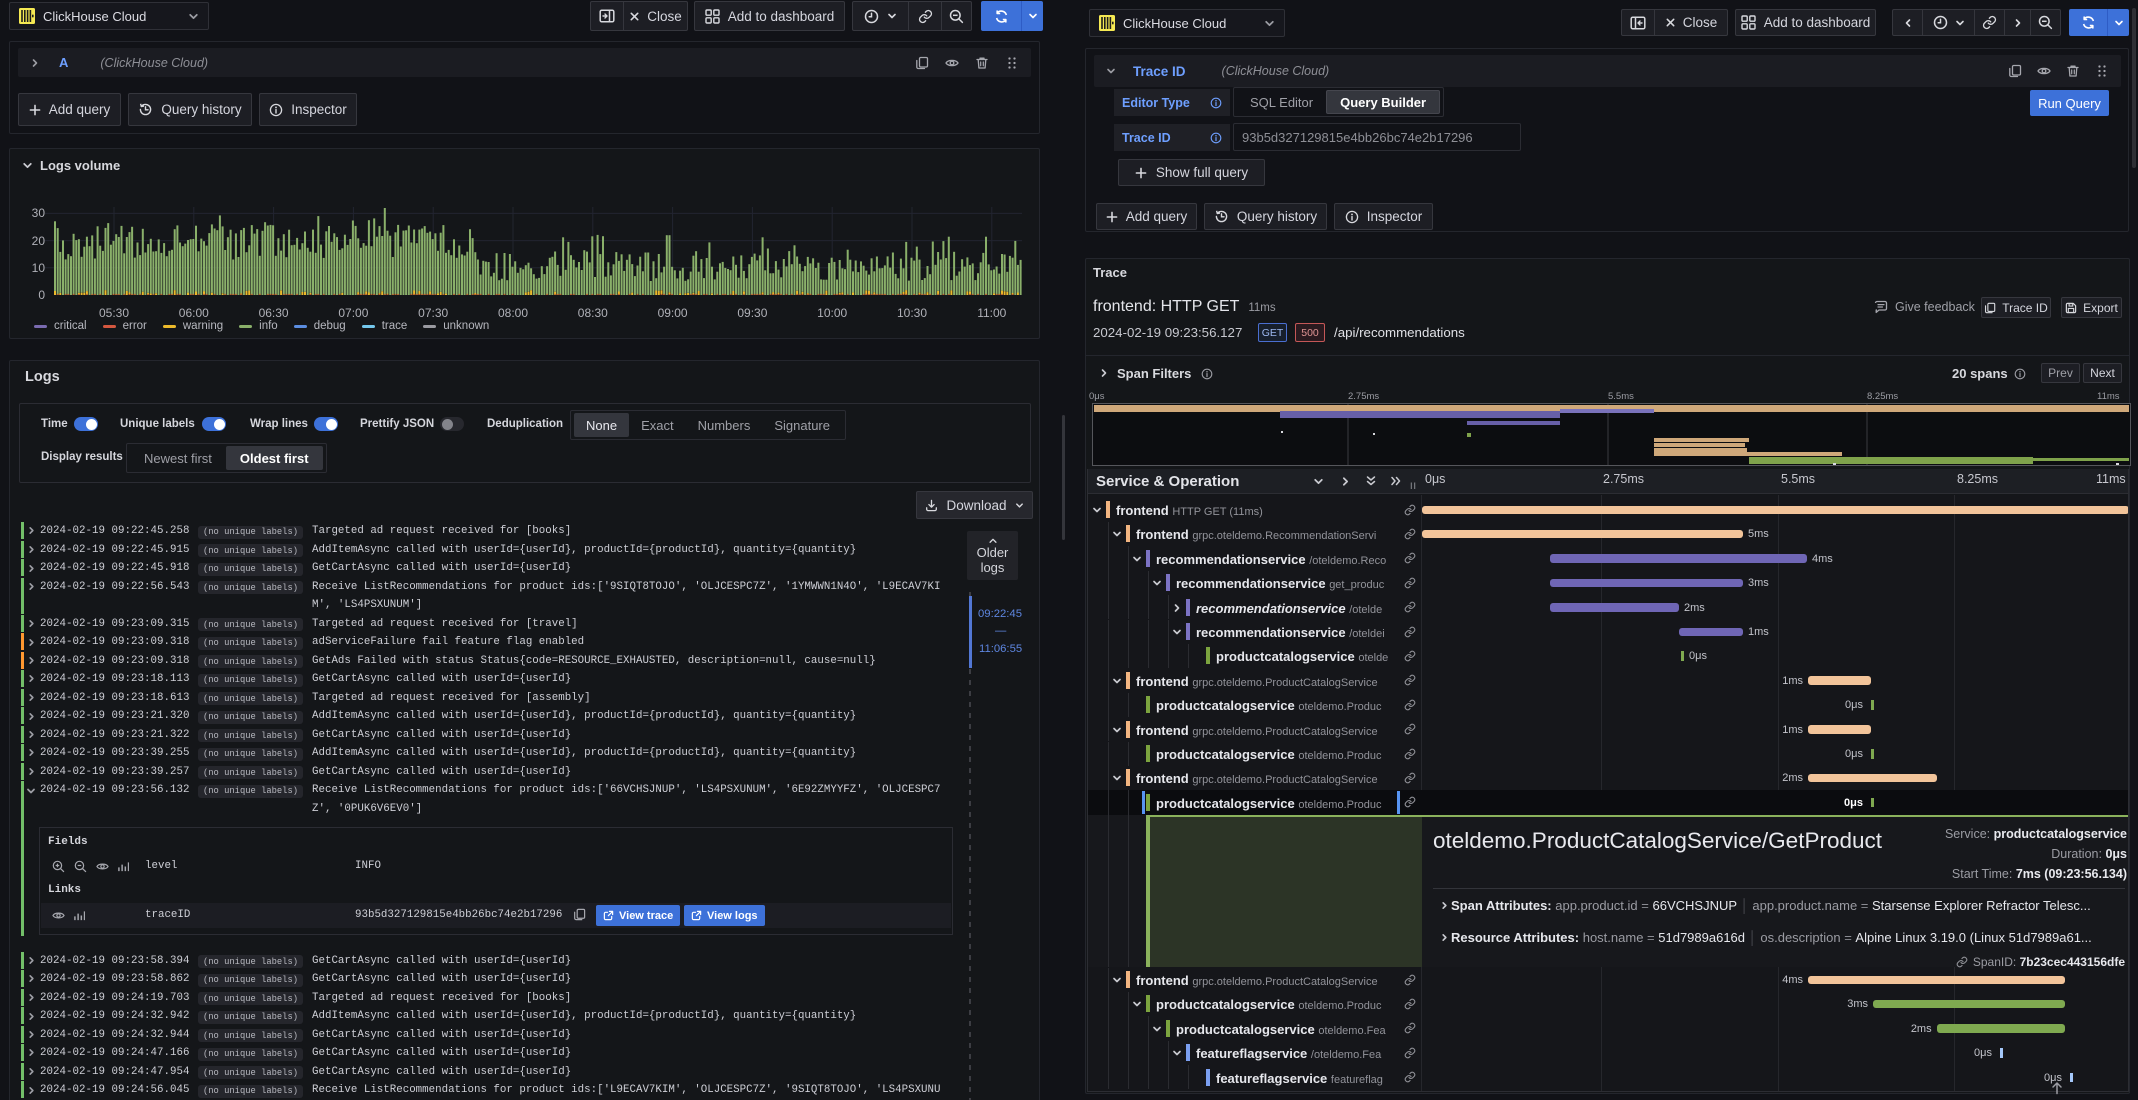 The height and width of the screenshot is (1100, 2138). Describe the element at coordinates (353, 313) in the screenshot. I see `svg-text: 07:00` at that location.